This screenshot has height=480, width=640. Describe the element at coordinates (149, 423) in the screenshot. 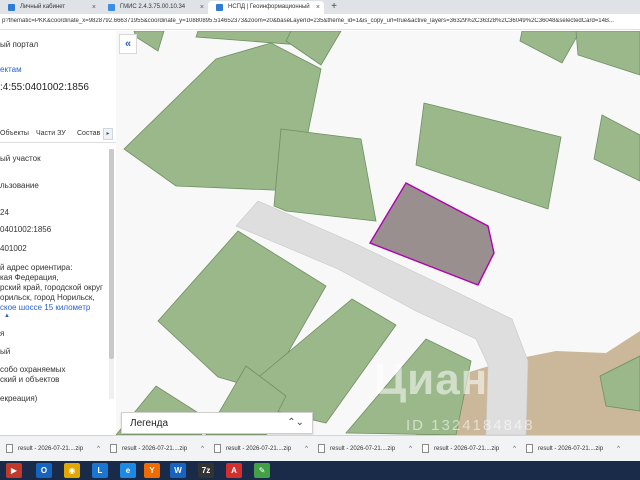

I see `legend-label: Легенда` at that location.